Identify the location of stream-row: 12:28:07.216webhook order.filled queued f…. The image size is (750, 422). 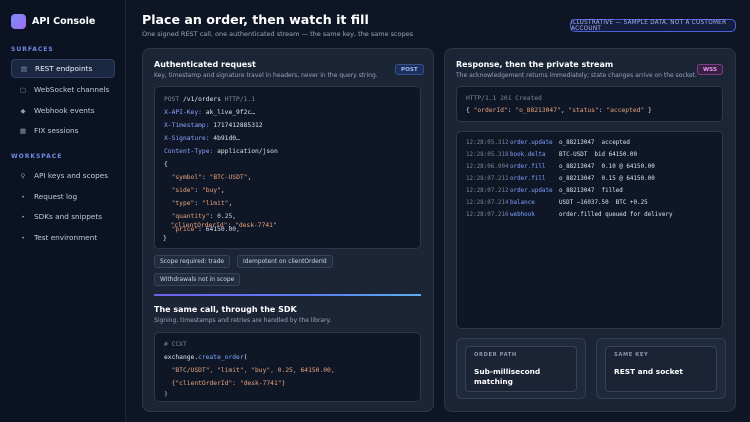
(569, 215).